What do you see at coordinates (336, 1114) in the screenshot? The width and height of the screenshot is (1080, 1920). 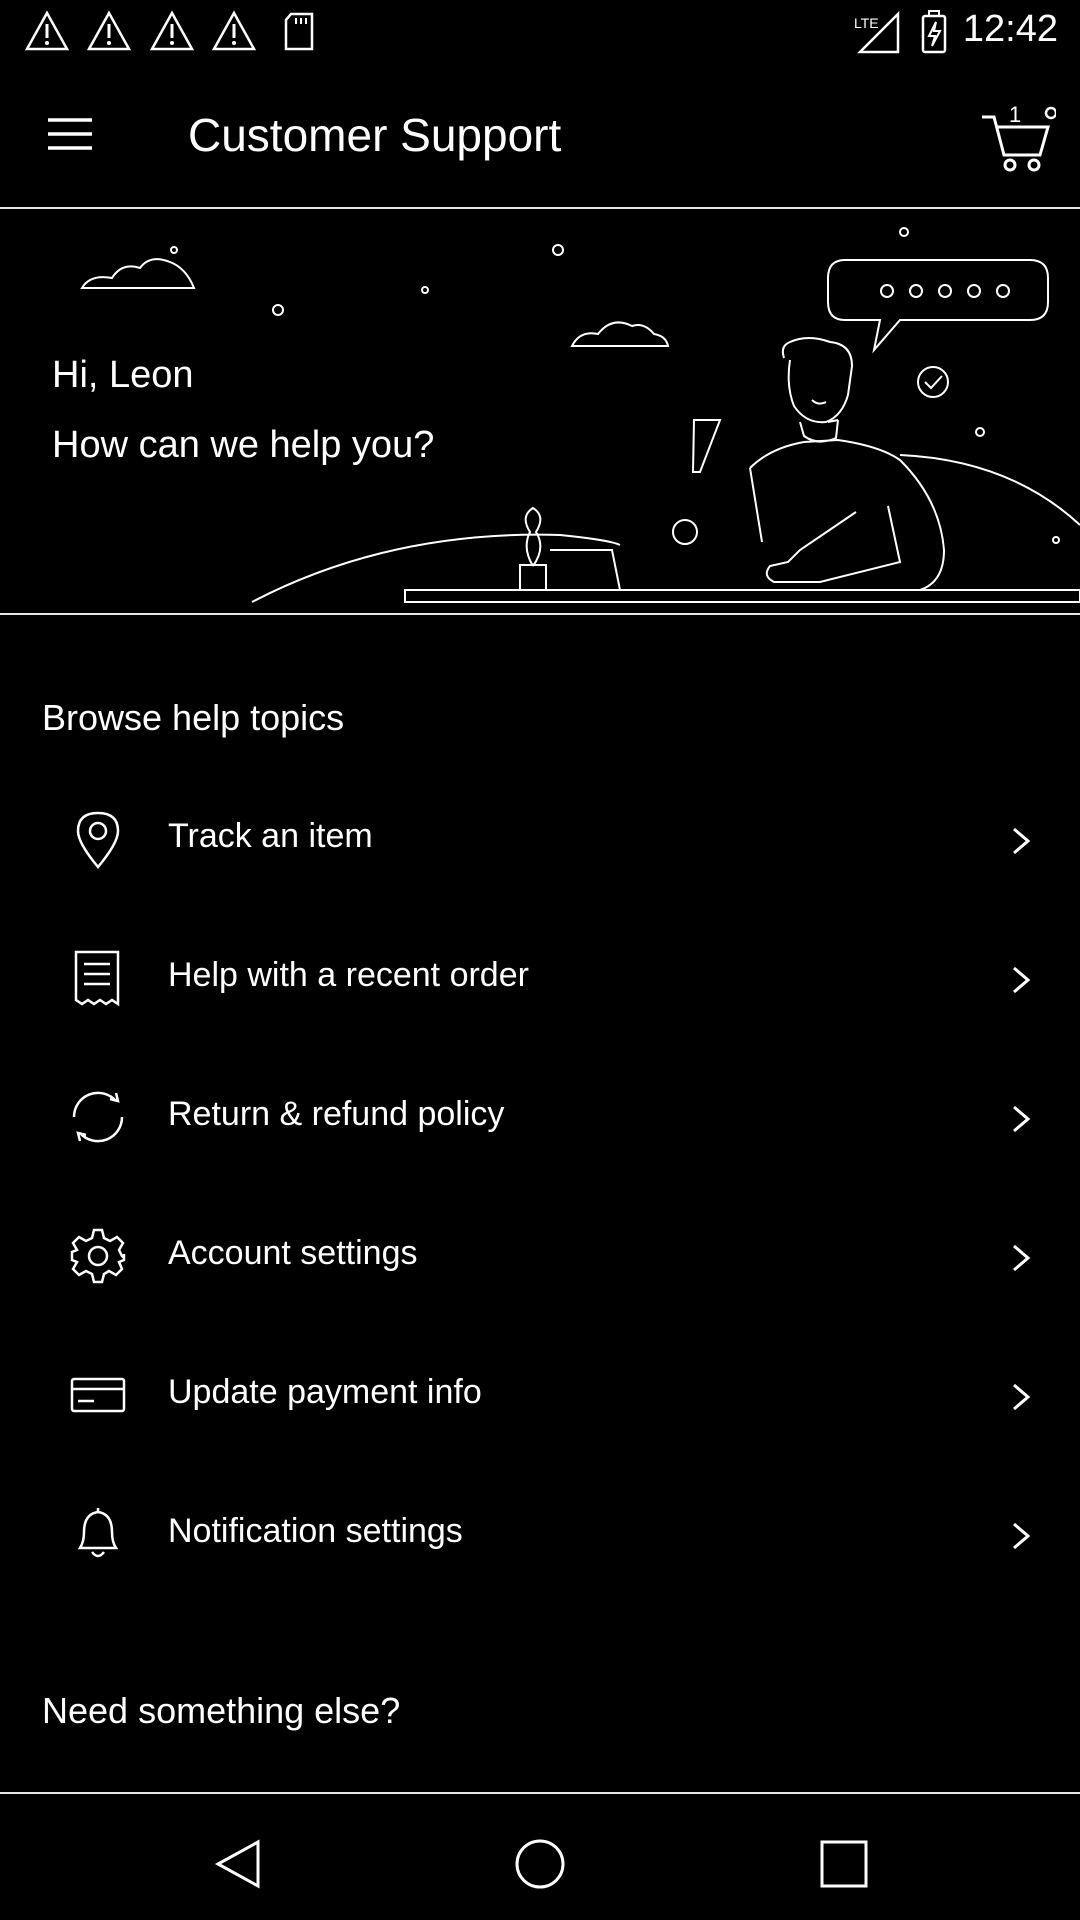 I see `topic-label: Return & refund policy` at bounding box center [336, 1114].